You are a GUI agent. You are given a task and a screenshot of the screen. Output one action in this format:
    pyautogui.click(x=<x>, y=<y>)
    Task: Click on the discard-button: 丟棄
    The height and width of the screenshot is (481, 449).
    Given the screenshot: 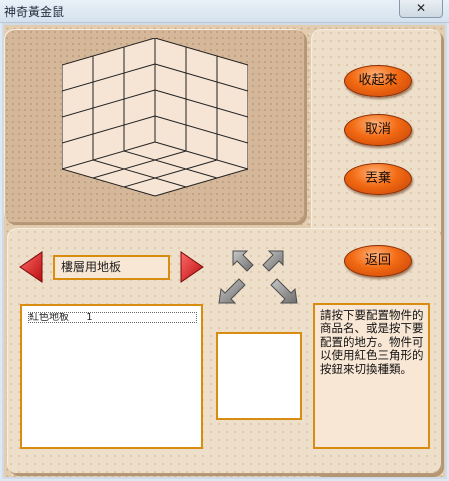 What is the action you would take?
    pyautogui.click(x=378, y=179)
    